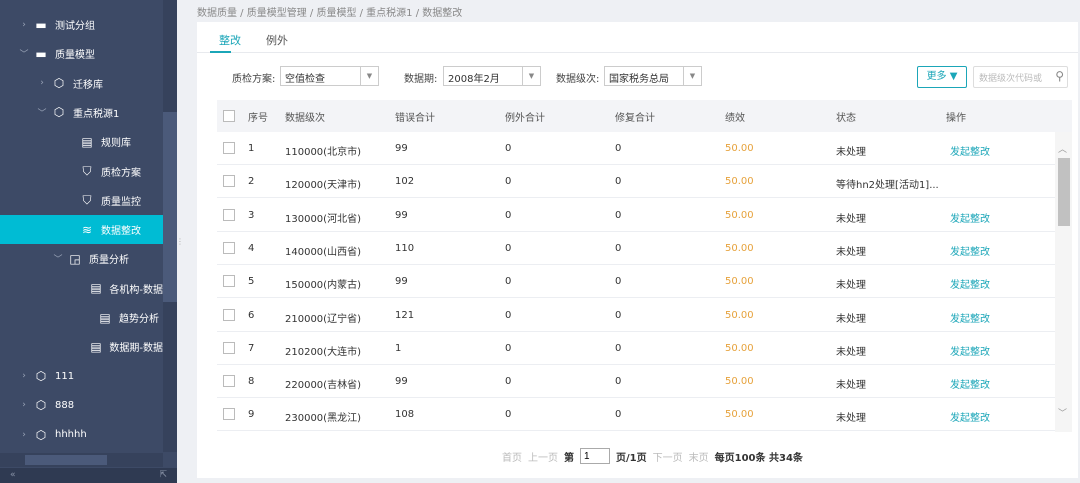  What do you see at coordinates (170, 207) in the screenshot?
I see `sidebar-scroll-thumb` at bounding box center [170, 207].